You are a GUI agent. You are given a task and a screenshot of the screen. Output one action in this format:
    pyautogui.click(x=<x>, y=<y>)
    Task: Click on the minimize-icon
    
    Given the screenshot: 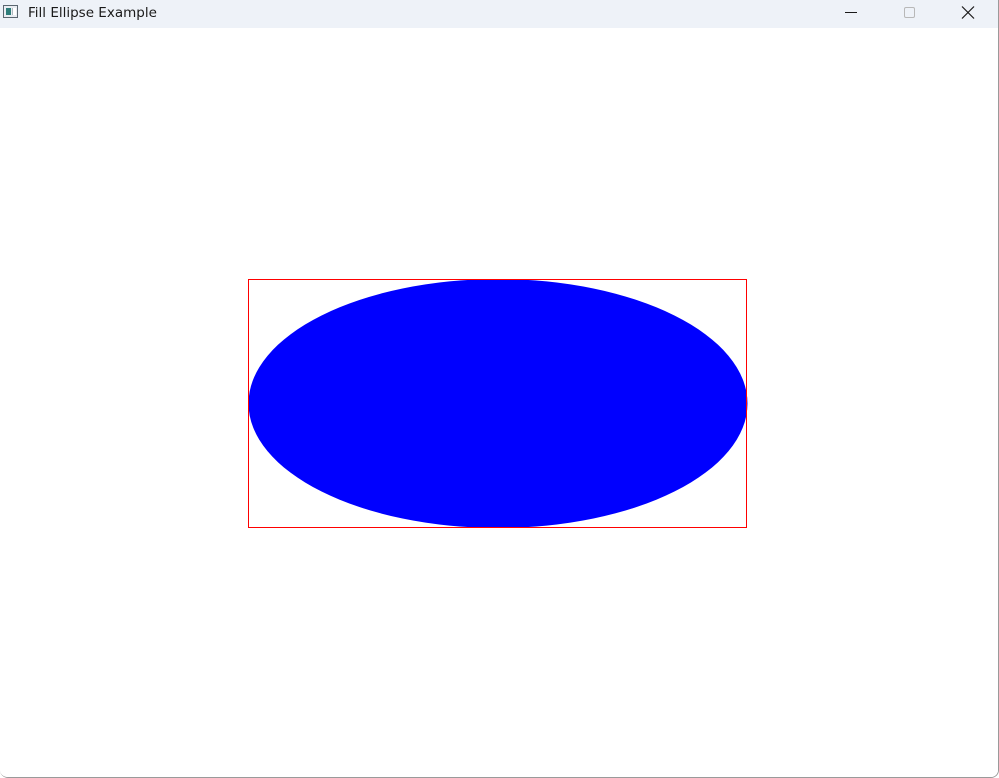 What is the action you would take?
    pyautogui.click(x=851, y=12)
    